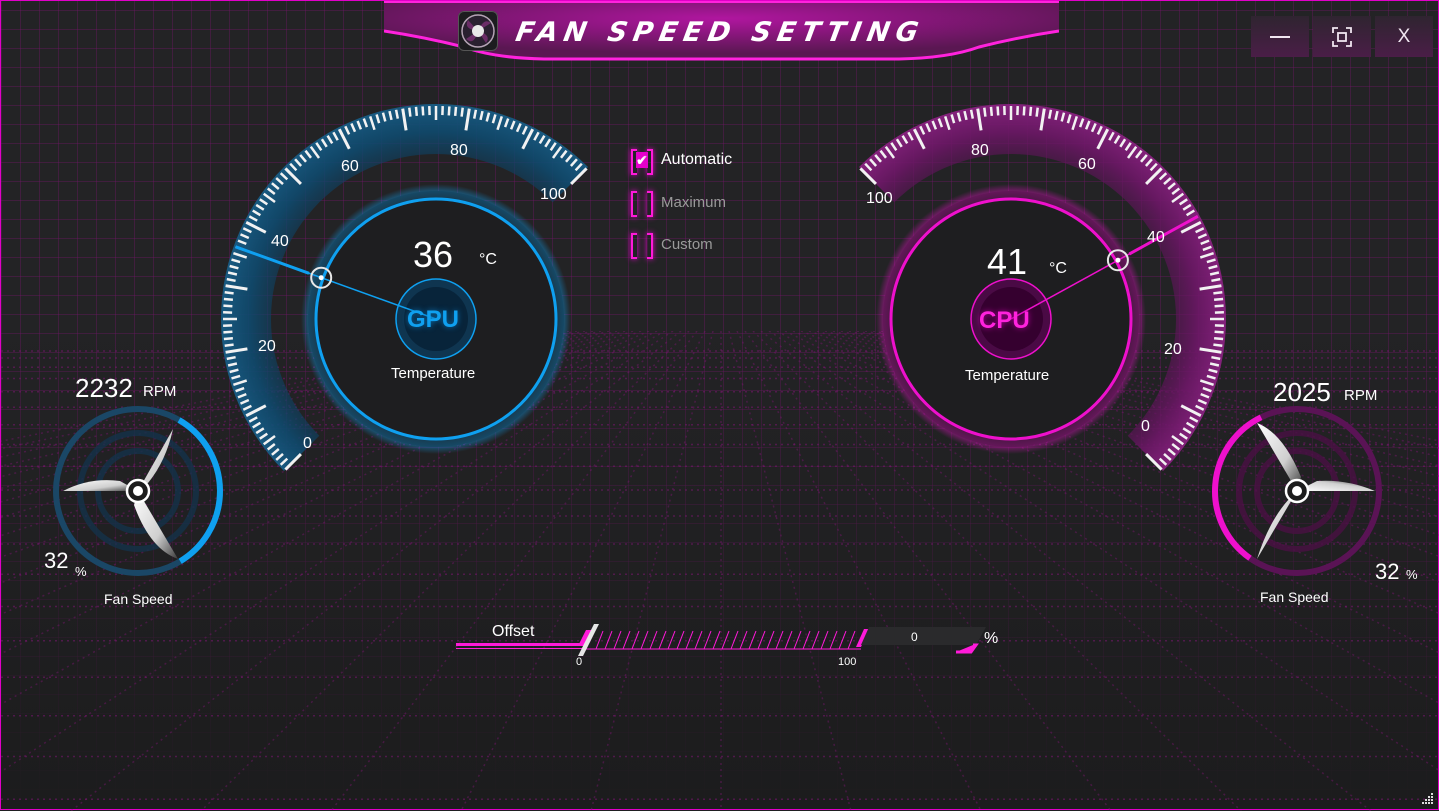  Describe the element at coordinates (433, 320) in the screenshot. I see `gpu-badge-label: GPU` at that location.